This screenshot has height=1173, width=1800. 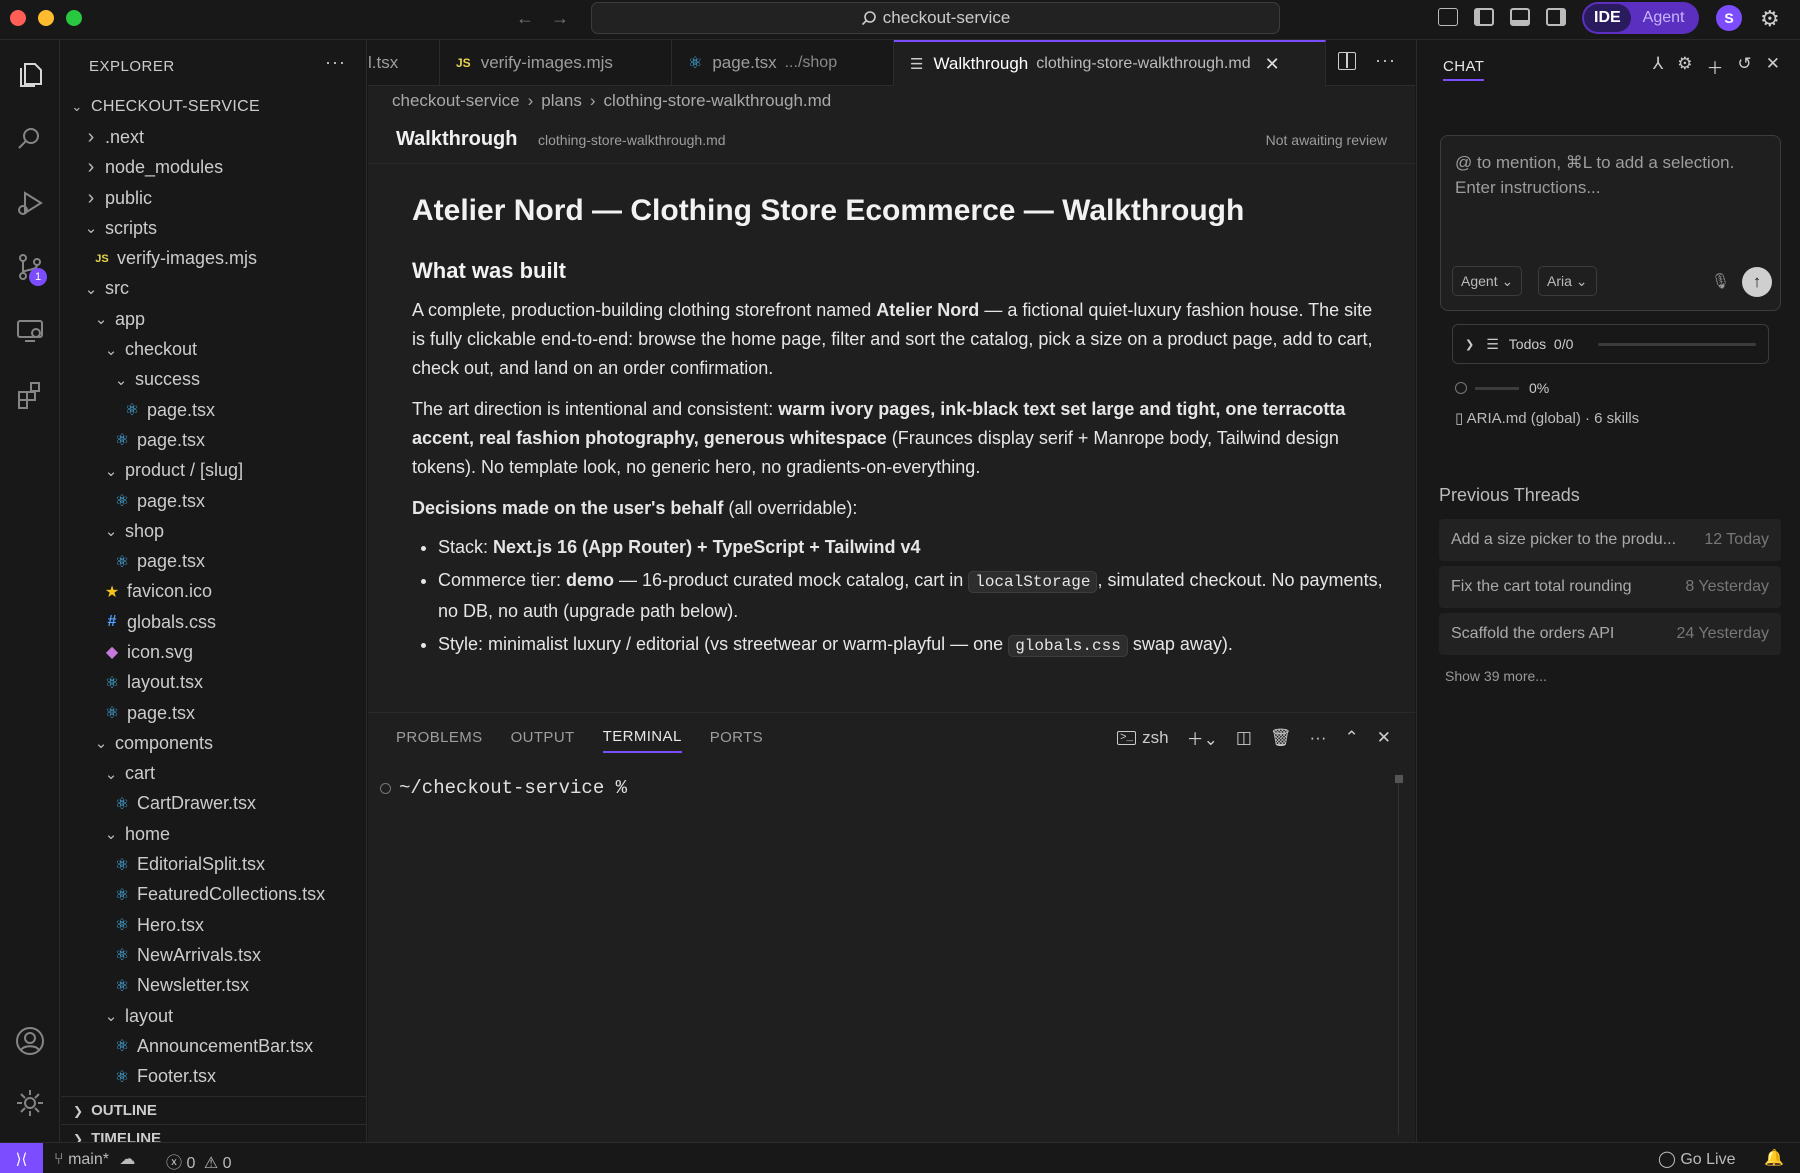 I want to click on mode-ide-option: IDE, so click(x=1607, y=18).